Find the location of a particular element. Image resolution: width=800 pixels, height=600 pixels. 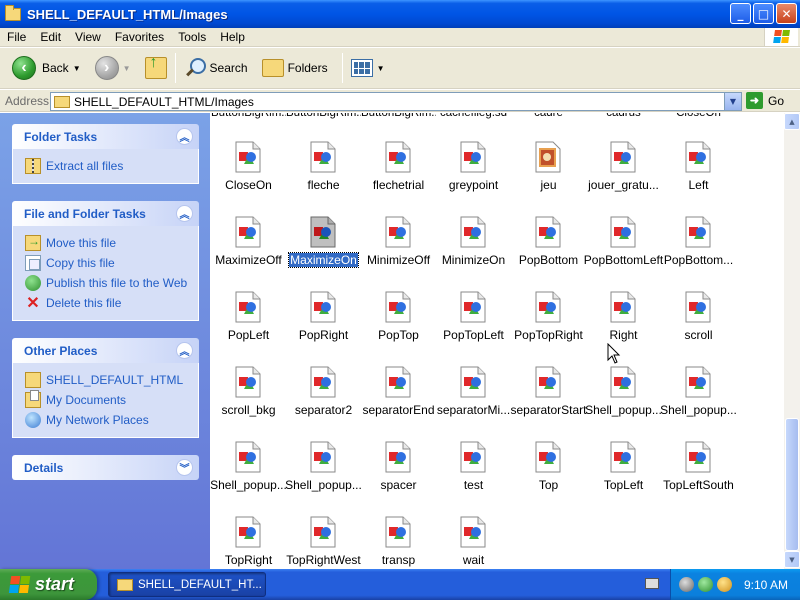

clock: 9:10 AM is located at coordinates (766, 585).